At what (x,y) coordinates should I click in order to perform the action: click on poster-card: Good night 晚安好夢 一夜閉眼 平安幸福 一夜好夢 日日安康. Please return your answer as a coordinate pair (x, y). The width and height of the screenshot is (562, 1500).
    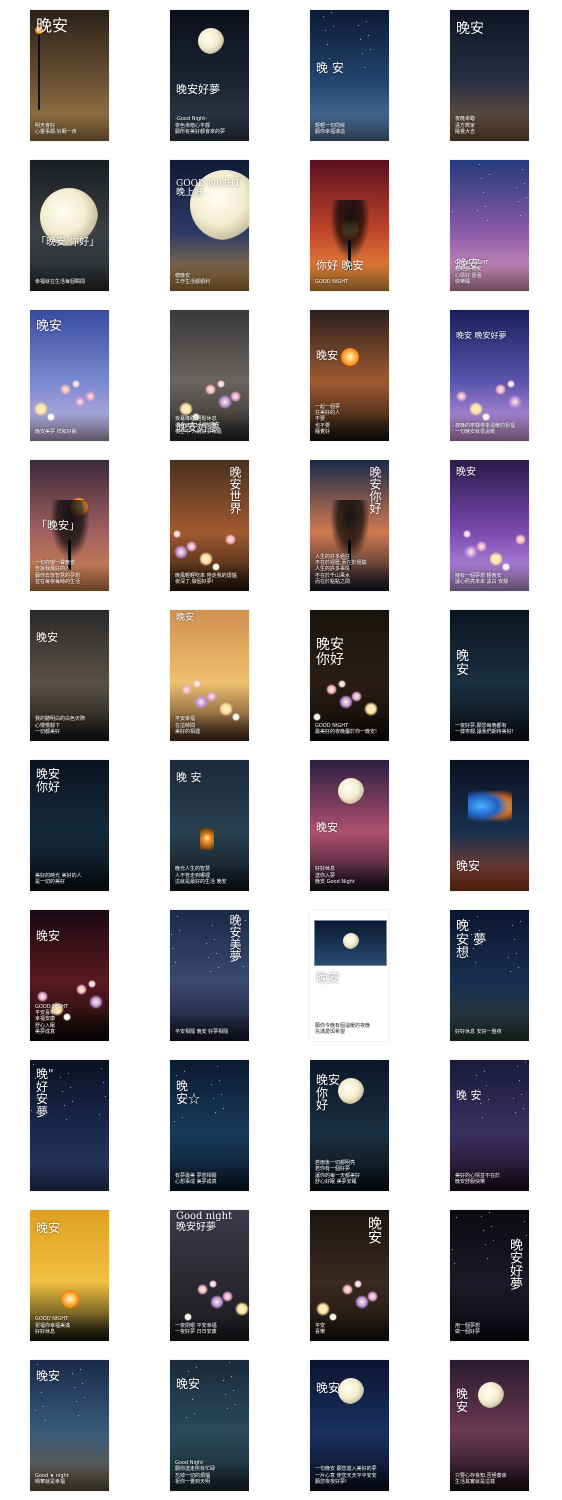
    Looking at the image, I should click on (209, 1275).